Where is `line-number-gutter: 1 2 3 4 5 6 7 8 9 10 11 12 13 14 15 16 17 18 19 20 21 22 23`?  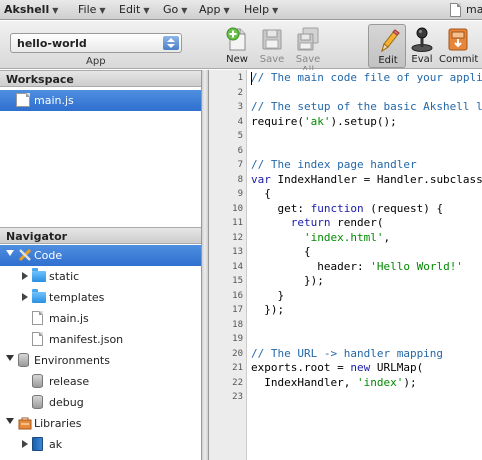
line-number-gutter: 1 2 3 4 5 6 7 8 9 10 11 12 13 14 15 16 17 18 19 20 21 22 23 is located at coordinates (228, 265).